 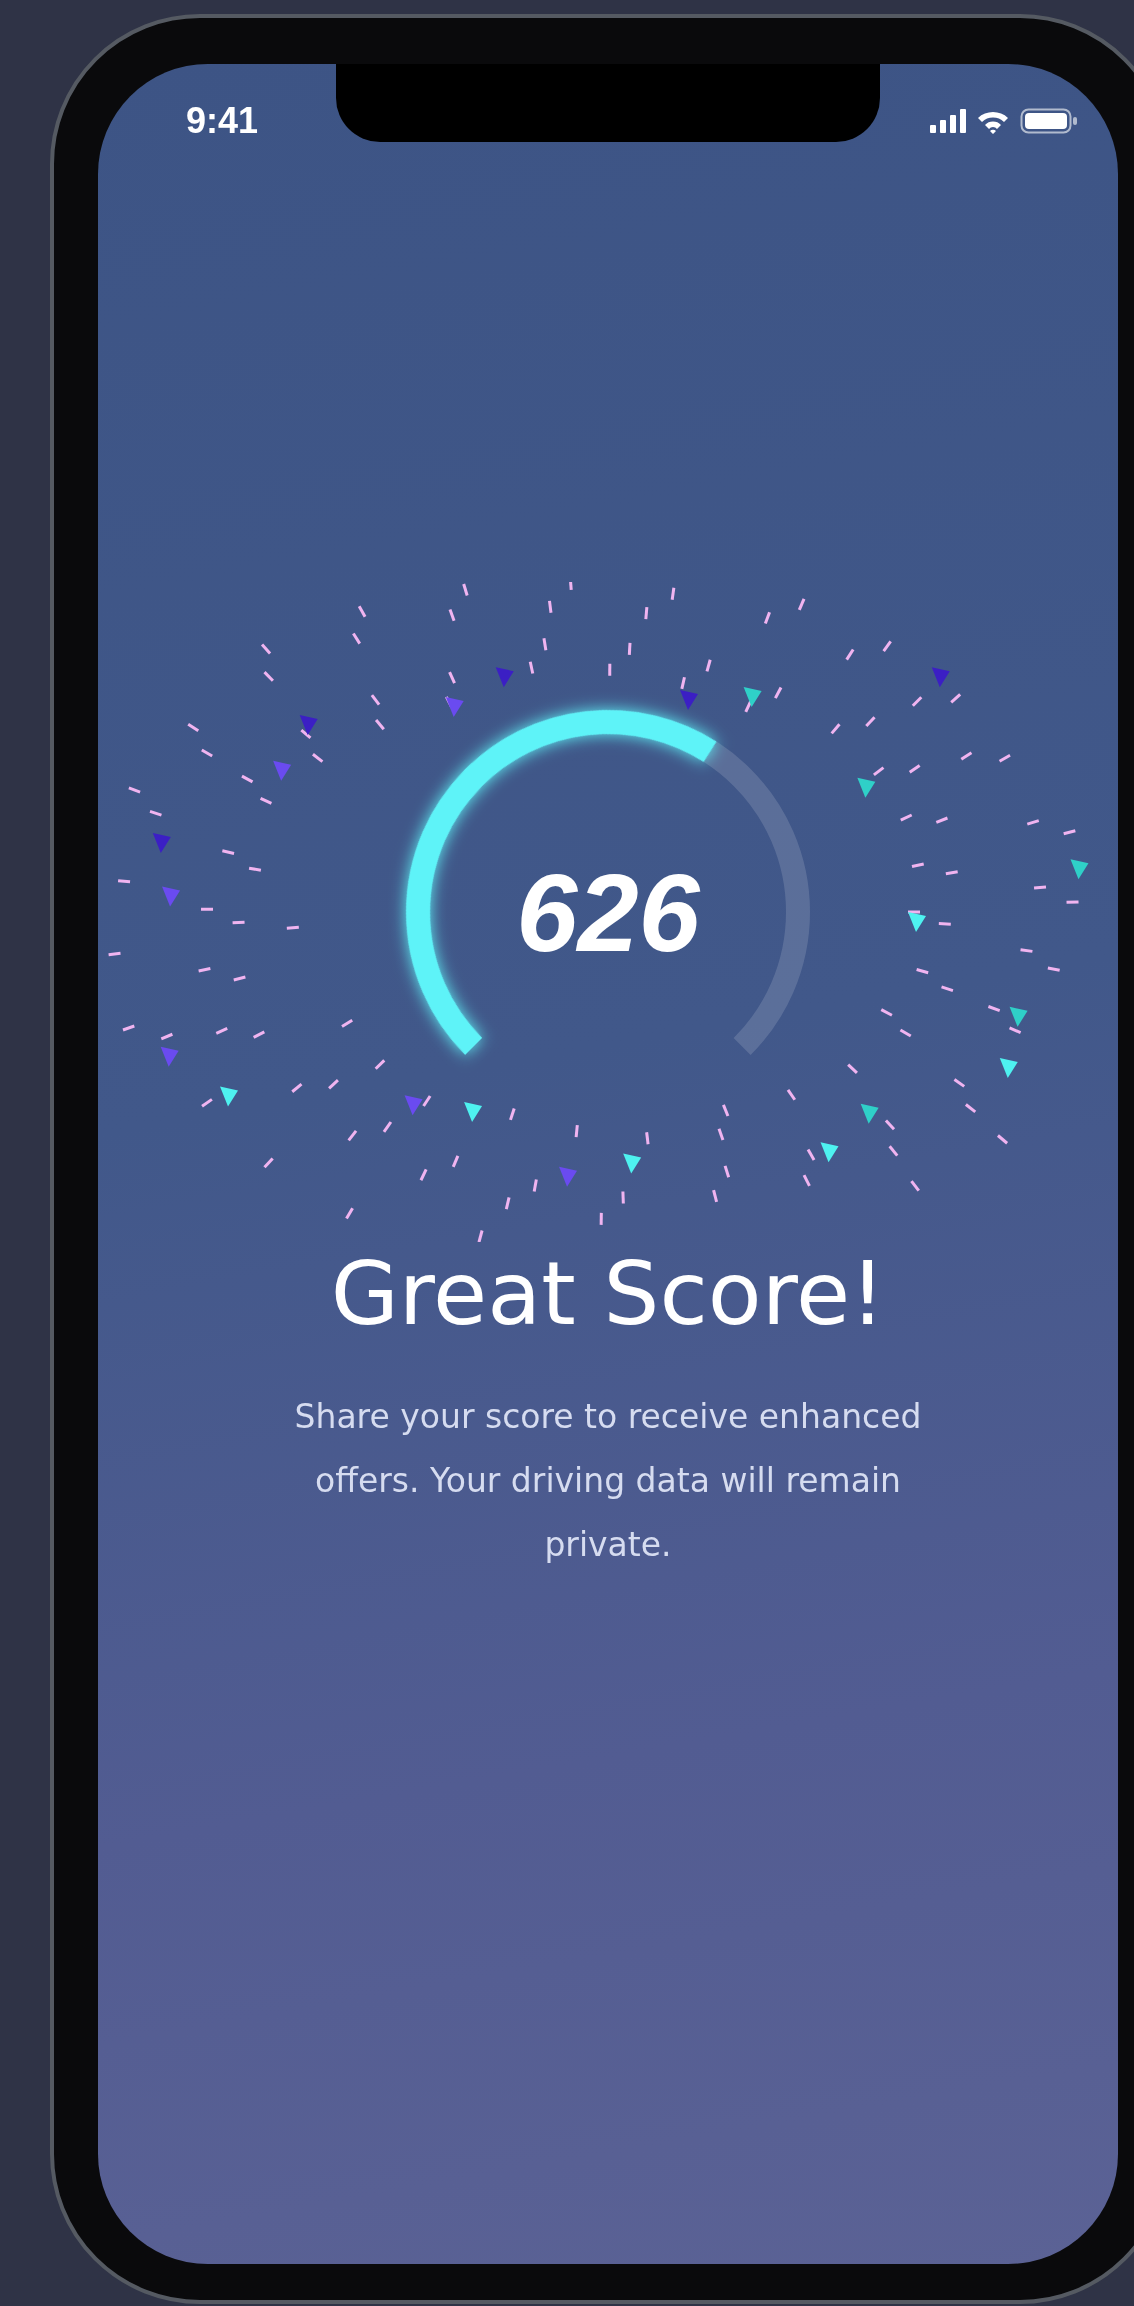 I want to click on status-time: 9:41, so click(x=222, y=121).